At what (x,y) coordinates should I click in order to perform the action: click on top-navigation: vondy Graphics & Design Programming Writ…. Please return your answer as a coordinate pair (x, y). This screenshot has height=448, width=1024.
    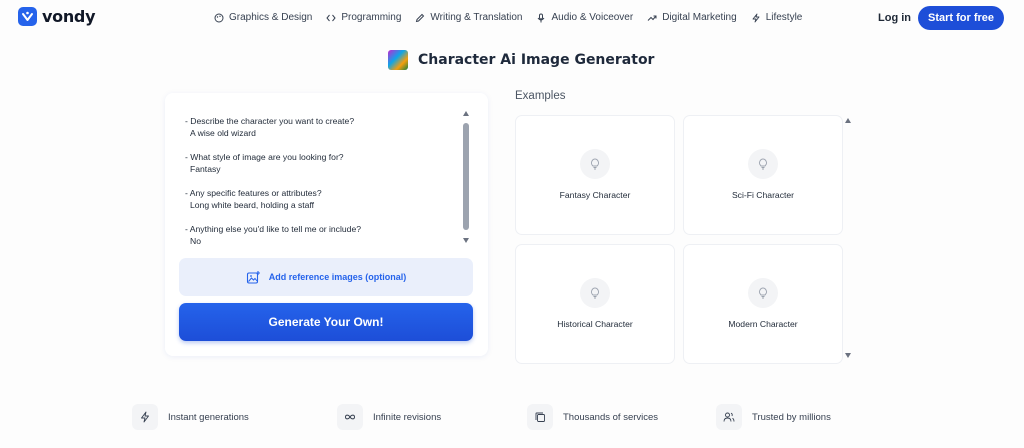
    Looking at the image, I should click on (512, 19).